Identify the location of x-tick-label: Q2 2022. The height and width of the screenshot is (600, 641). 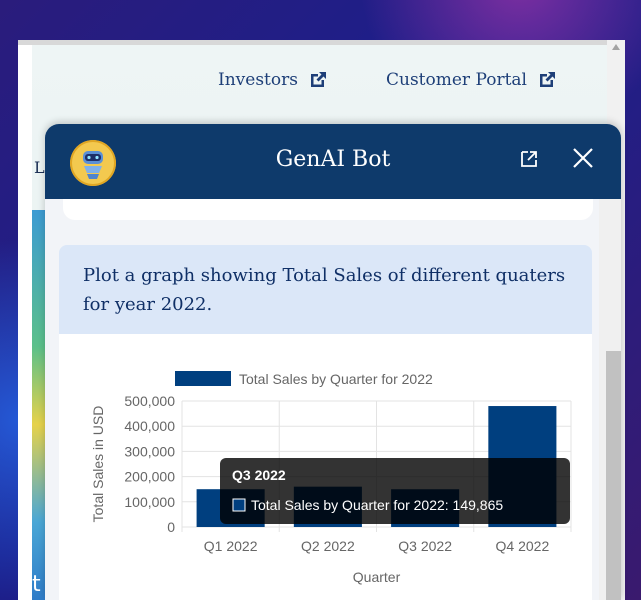
(328, 546).